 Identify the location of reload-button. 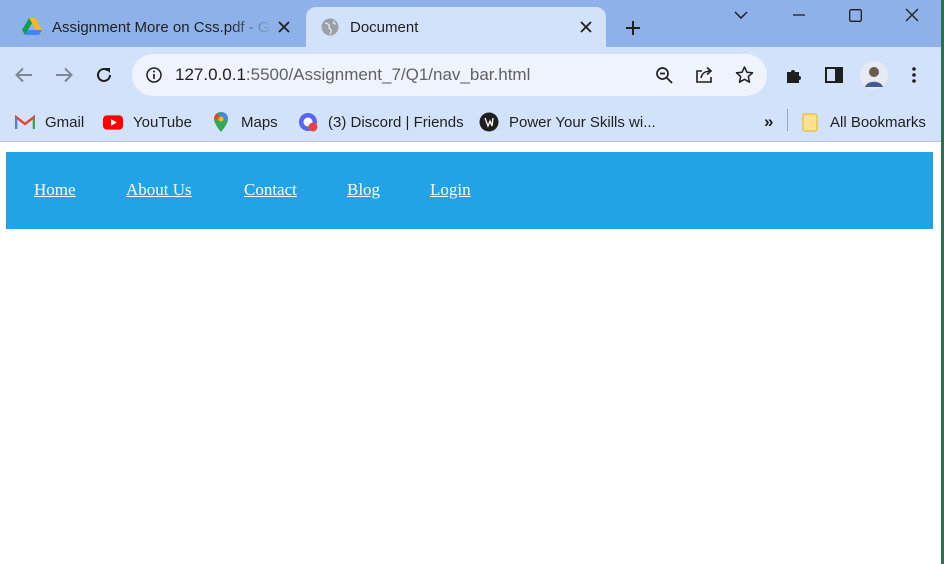
(104, 75).